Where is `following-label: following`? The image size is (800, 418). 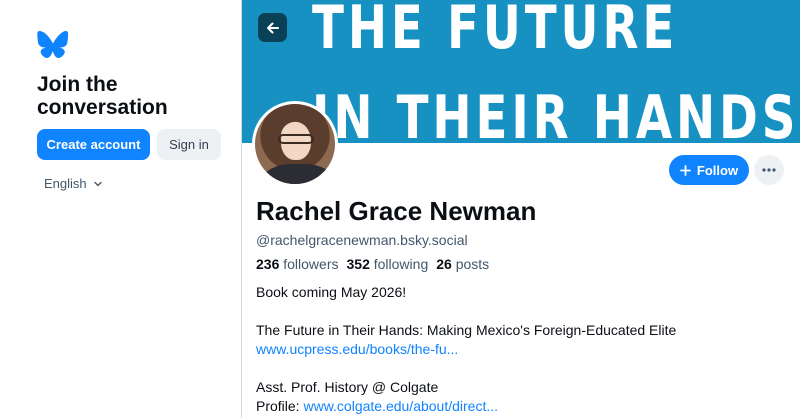
following-label: following is located at coordinates (401, 264).